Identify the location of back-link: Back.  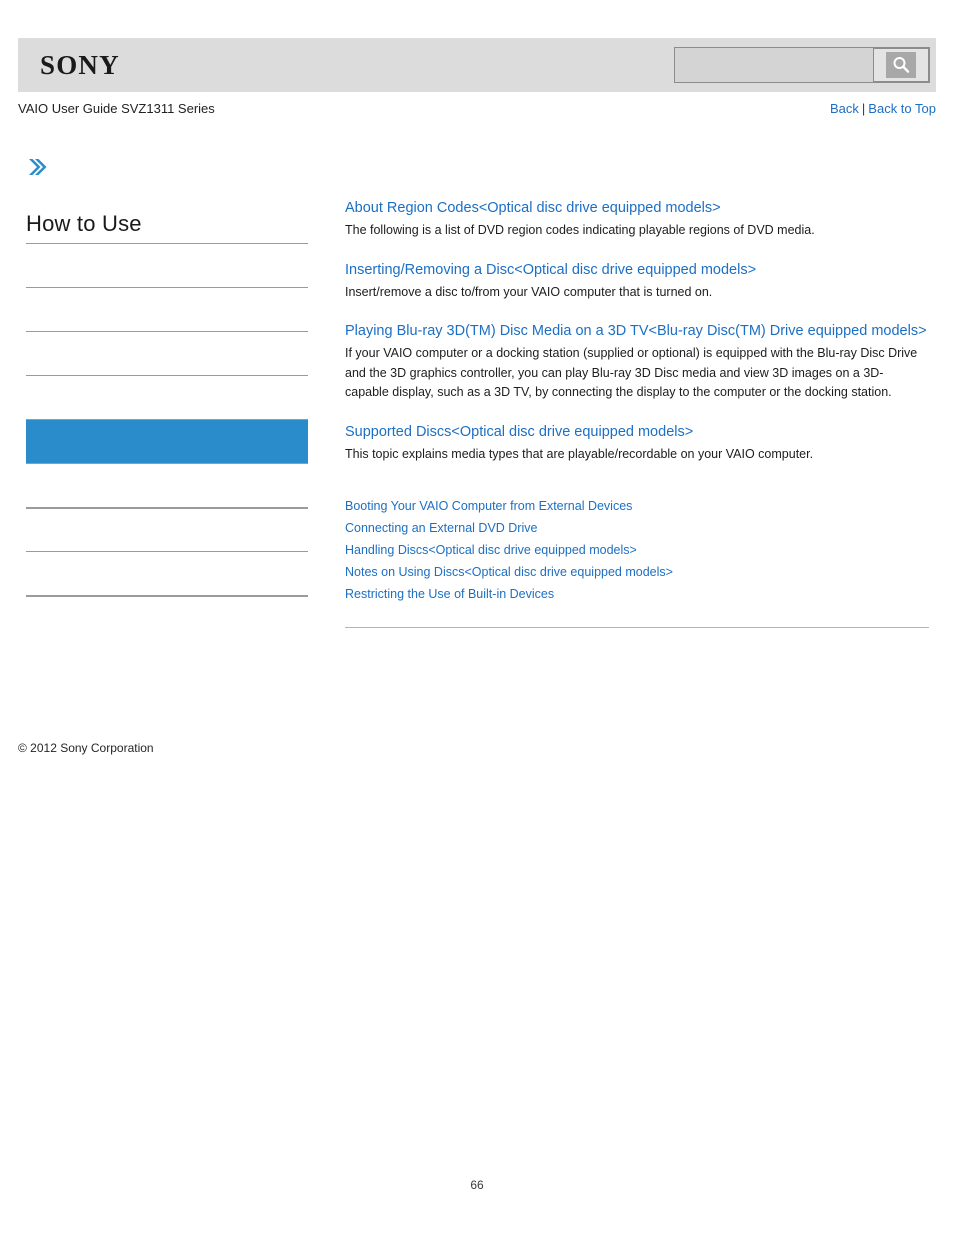
(844, 108).